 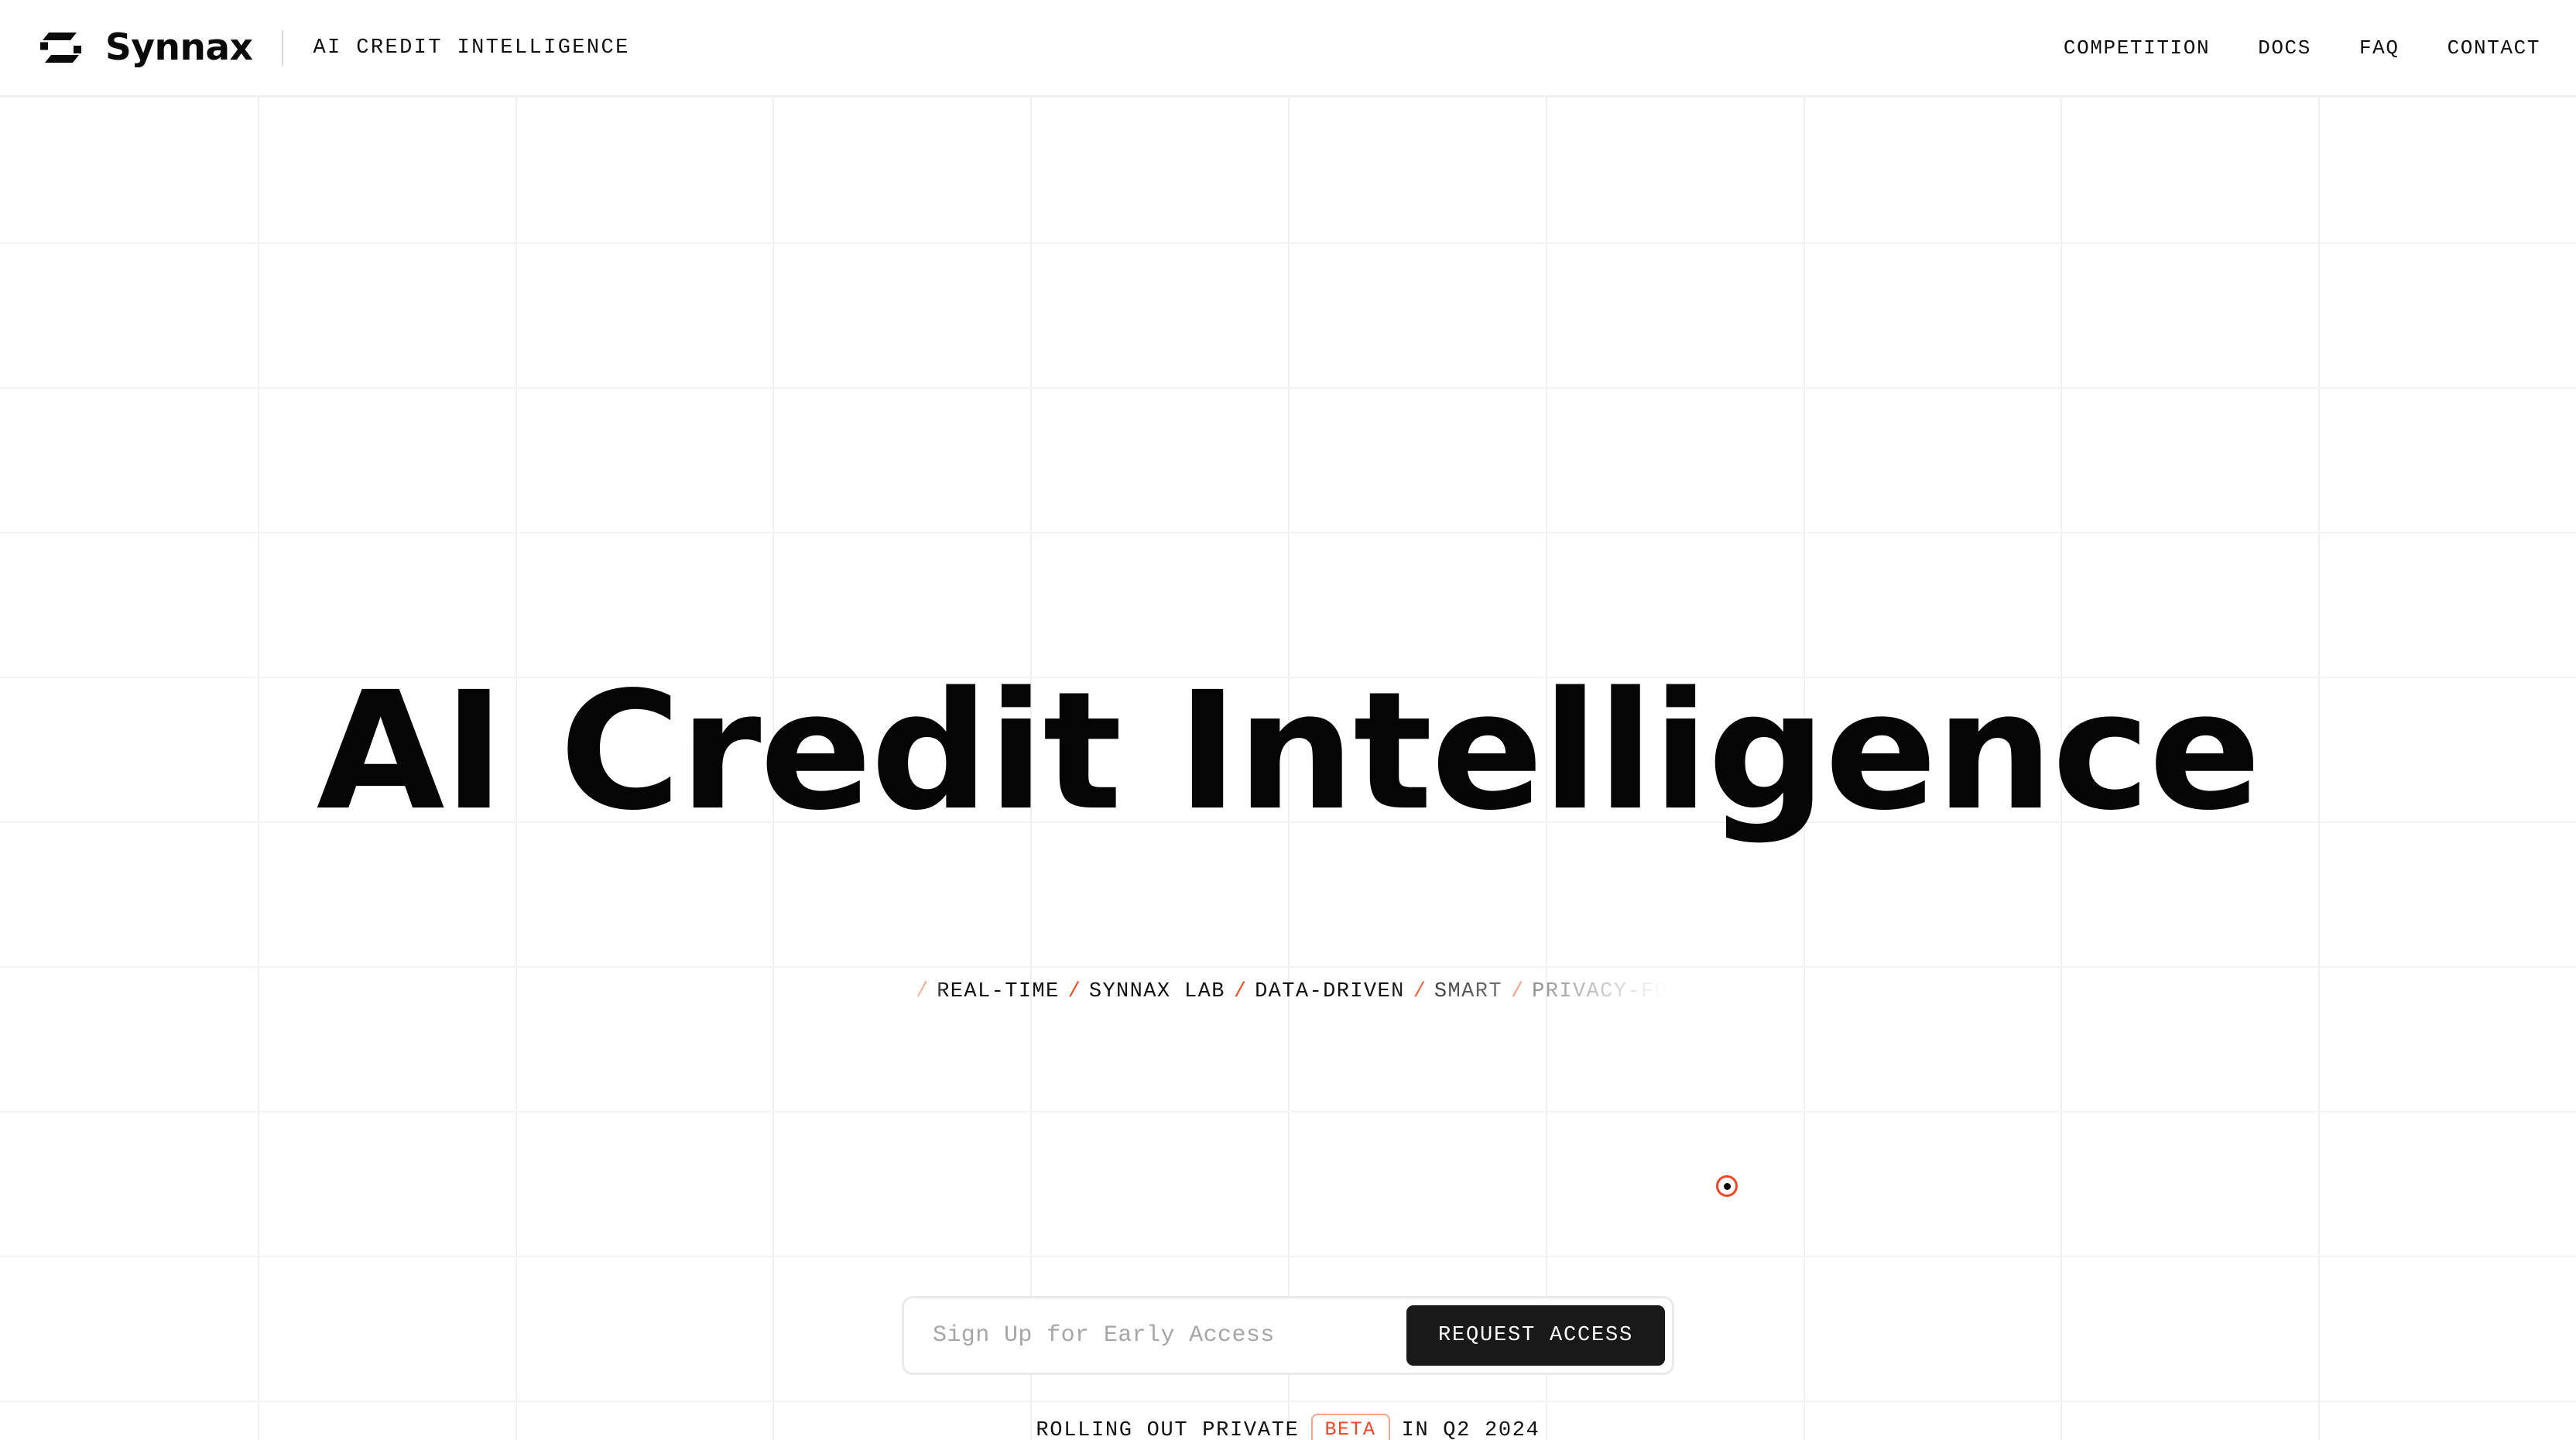 What do you see at coordinates (2137, 48) in the screenshot?
I see `nav-link-competition: COMPETITION` at bounding box center [2137, 48].